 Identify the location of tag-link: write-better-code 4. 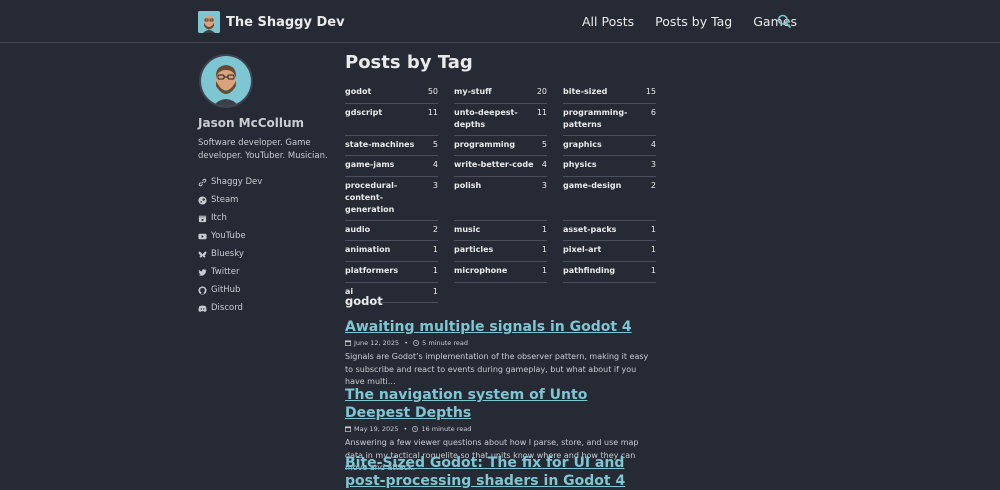
(500, 166).